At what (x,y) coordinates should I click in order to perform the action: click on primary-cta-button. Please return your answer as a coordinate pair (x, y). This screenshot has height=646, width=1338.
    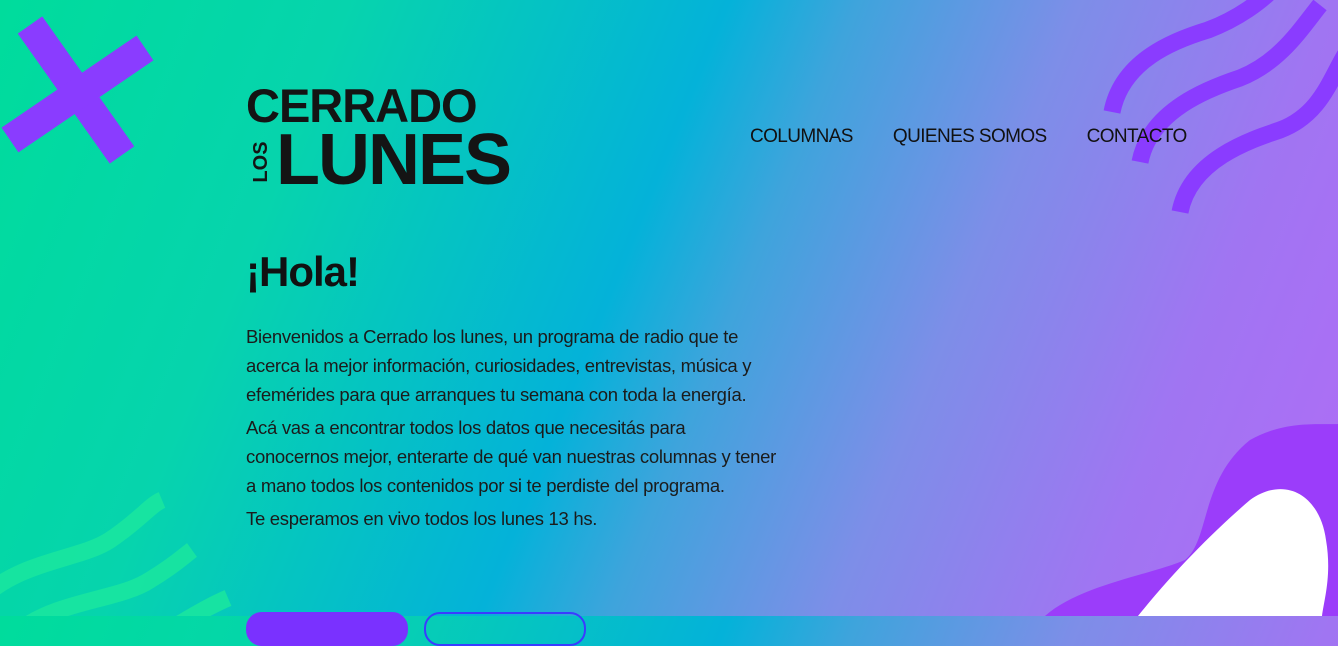
    Looking at the image, I should click on (327, 629).